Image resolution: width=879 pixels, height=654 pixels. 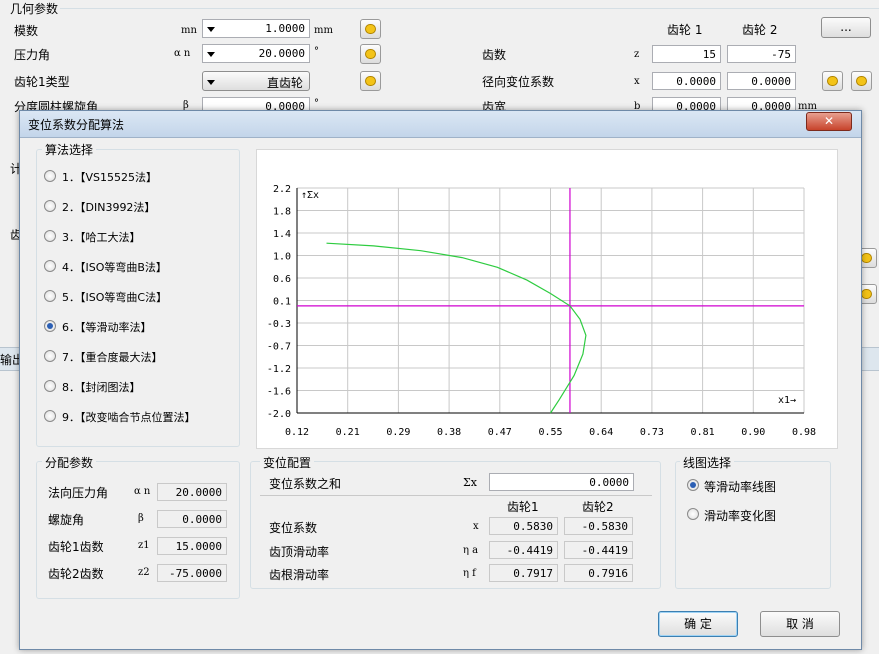 What do you see at coordinates (469, 573) in the screenshot?
I see `root-slide-symbol: η f` at bounding box center [469, 573].